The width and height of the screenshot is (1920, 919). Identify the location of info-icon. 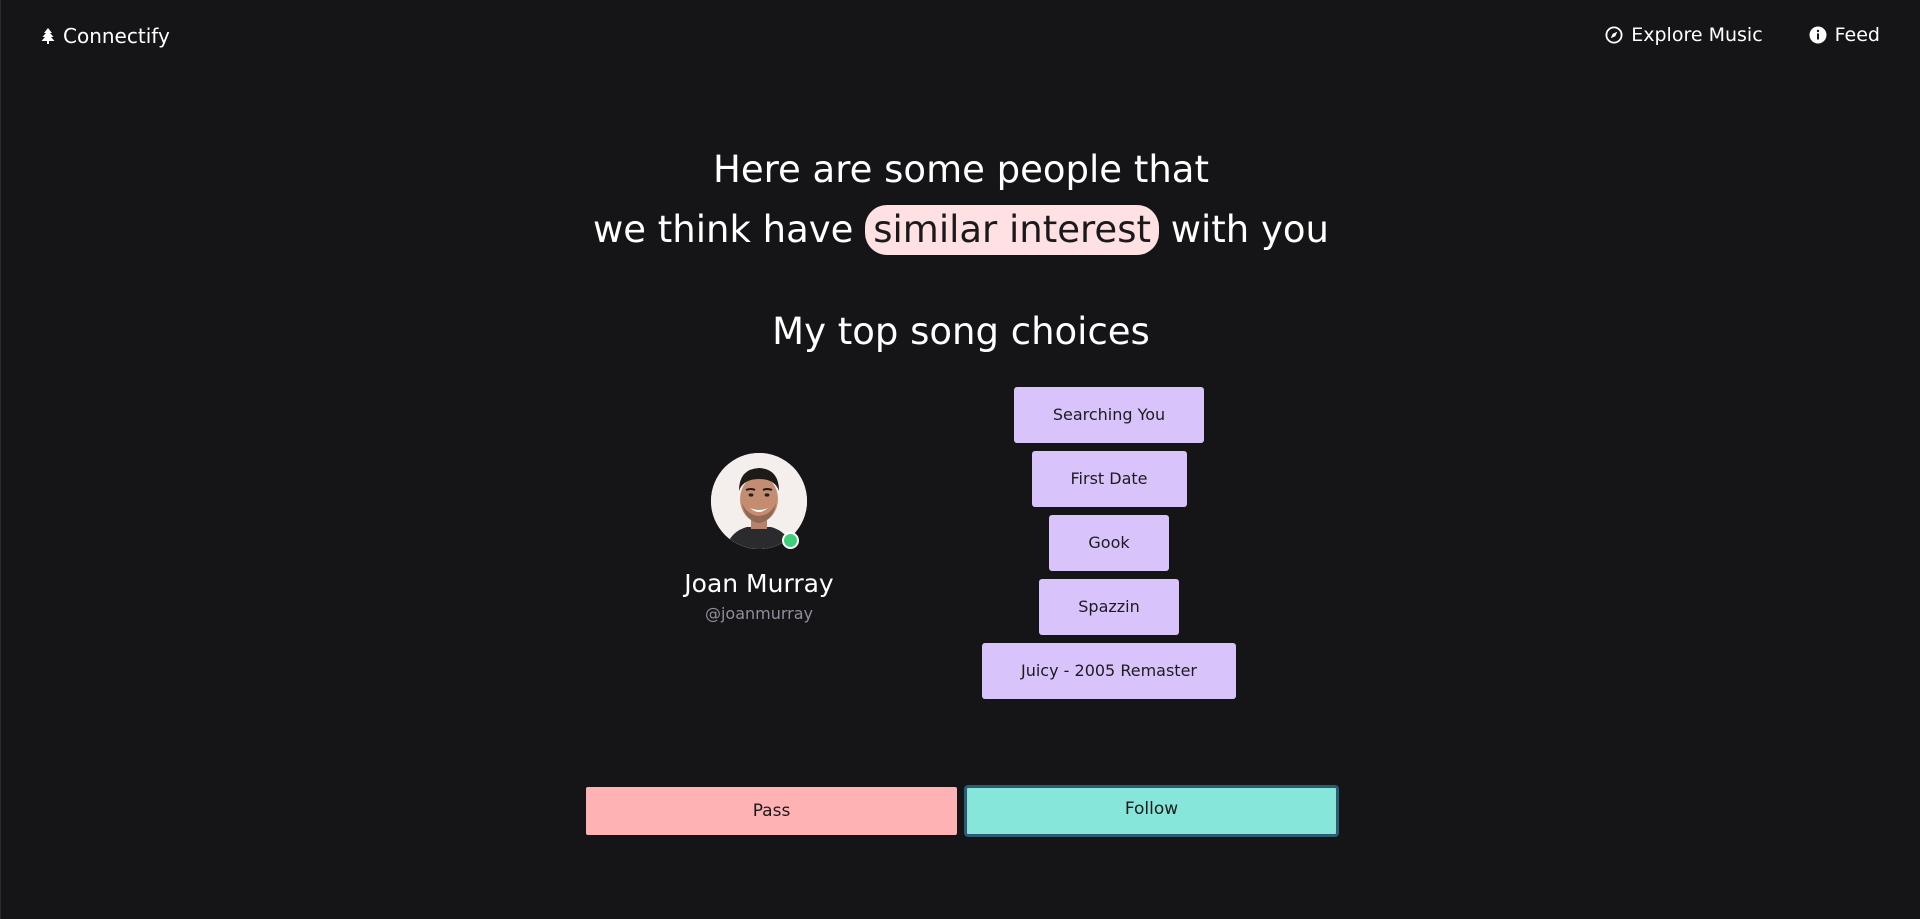
(1818, 35).